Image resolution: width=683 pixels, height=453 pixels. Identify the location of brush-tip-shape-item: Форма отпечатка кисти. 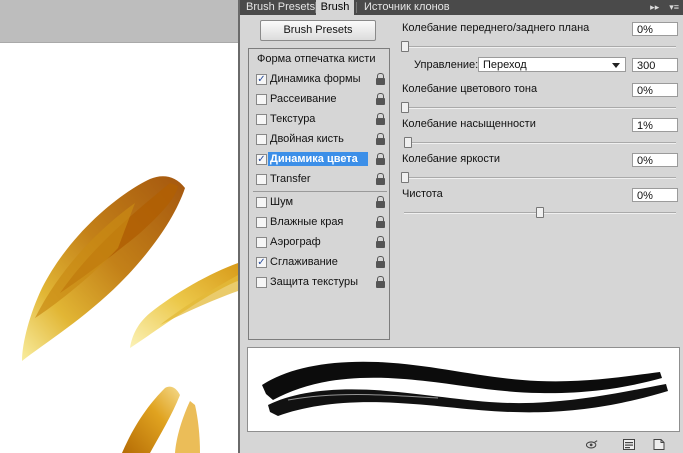
(316, 59).